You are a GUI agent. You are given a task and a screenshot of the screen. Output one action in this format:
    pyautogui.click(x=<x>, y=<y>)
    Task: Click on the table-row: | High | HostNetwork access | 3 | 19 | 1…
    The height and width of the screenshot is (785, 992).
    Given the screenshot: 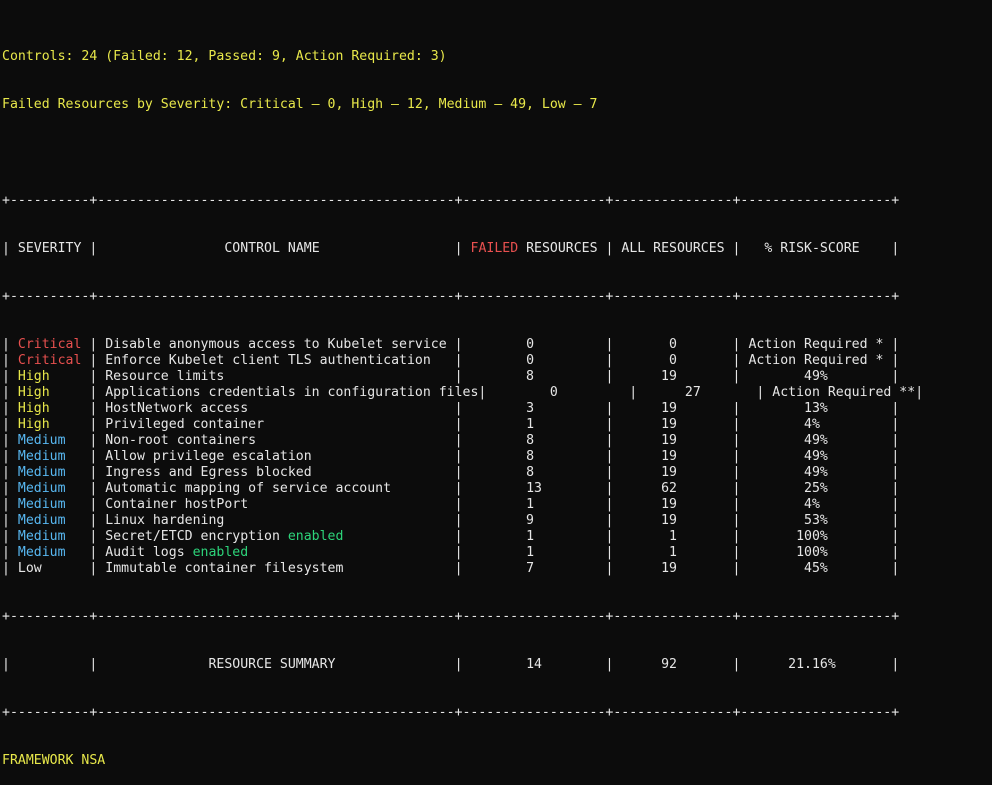 What is the action you would take?
    pyautogui.click(x=451, y=408)
    